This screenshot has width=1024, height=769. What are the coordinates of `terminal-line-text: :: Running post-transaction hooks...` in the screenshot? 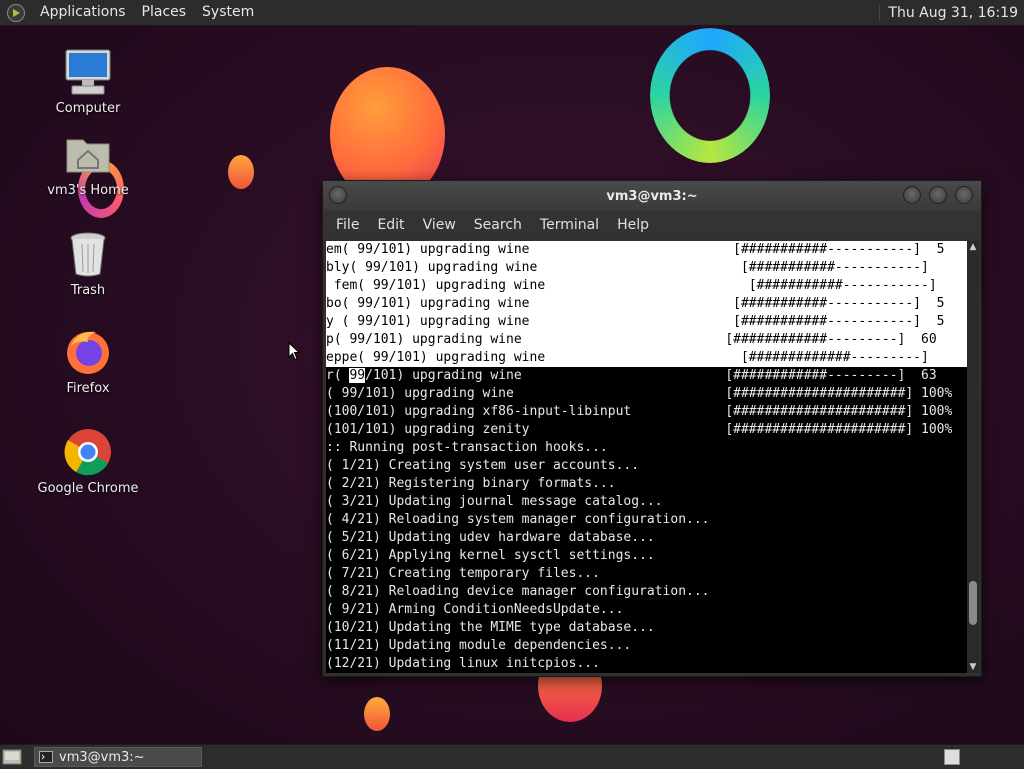 It's located at (467, 447).